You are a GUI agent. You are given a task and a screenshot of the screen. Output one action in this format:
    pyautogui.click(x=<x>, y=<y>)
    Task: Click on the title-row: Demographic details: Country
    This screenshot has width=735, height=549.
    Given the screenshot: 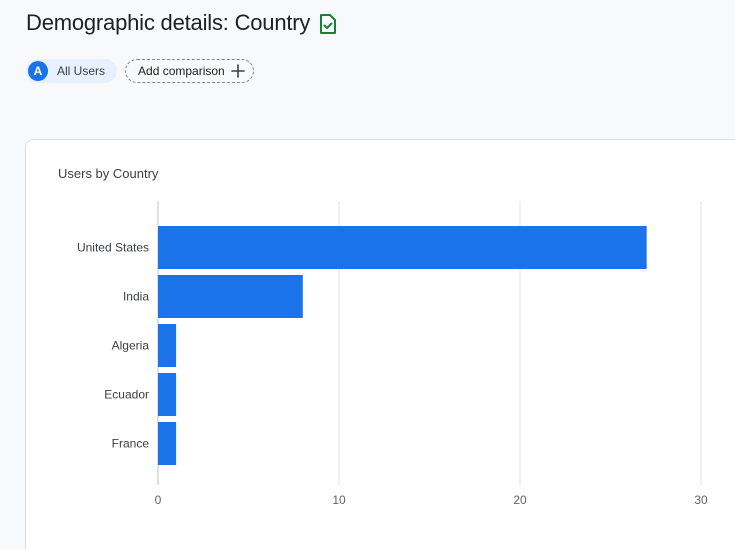 What is the action you would take?
    pyautogui.click(x=182, y=23)
    